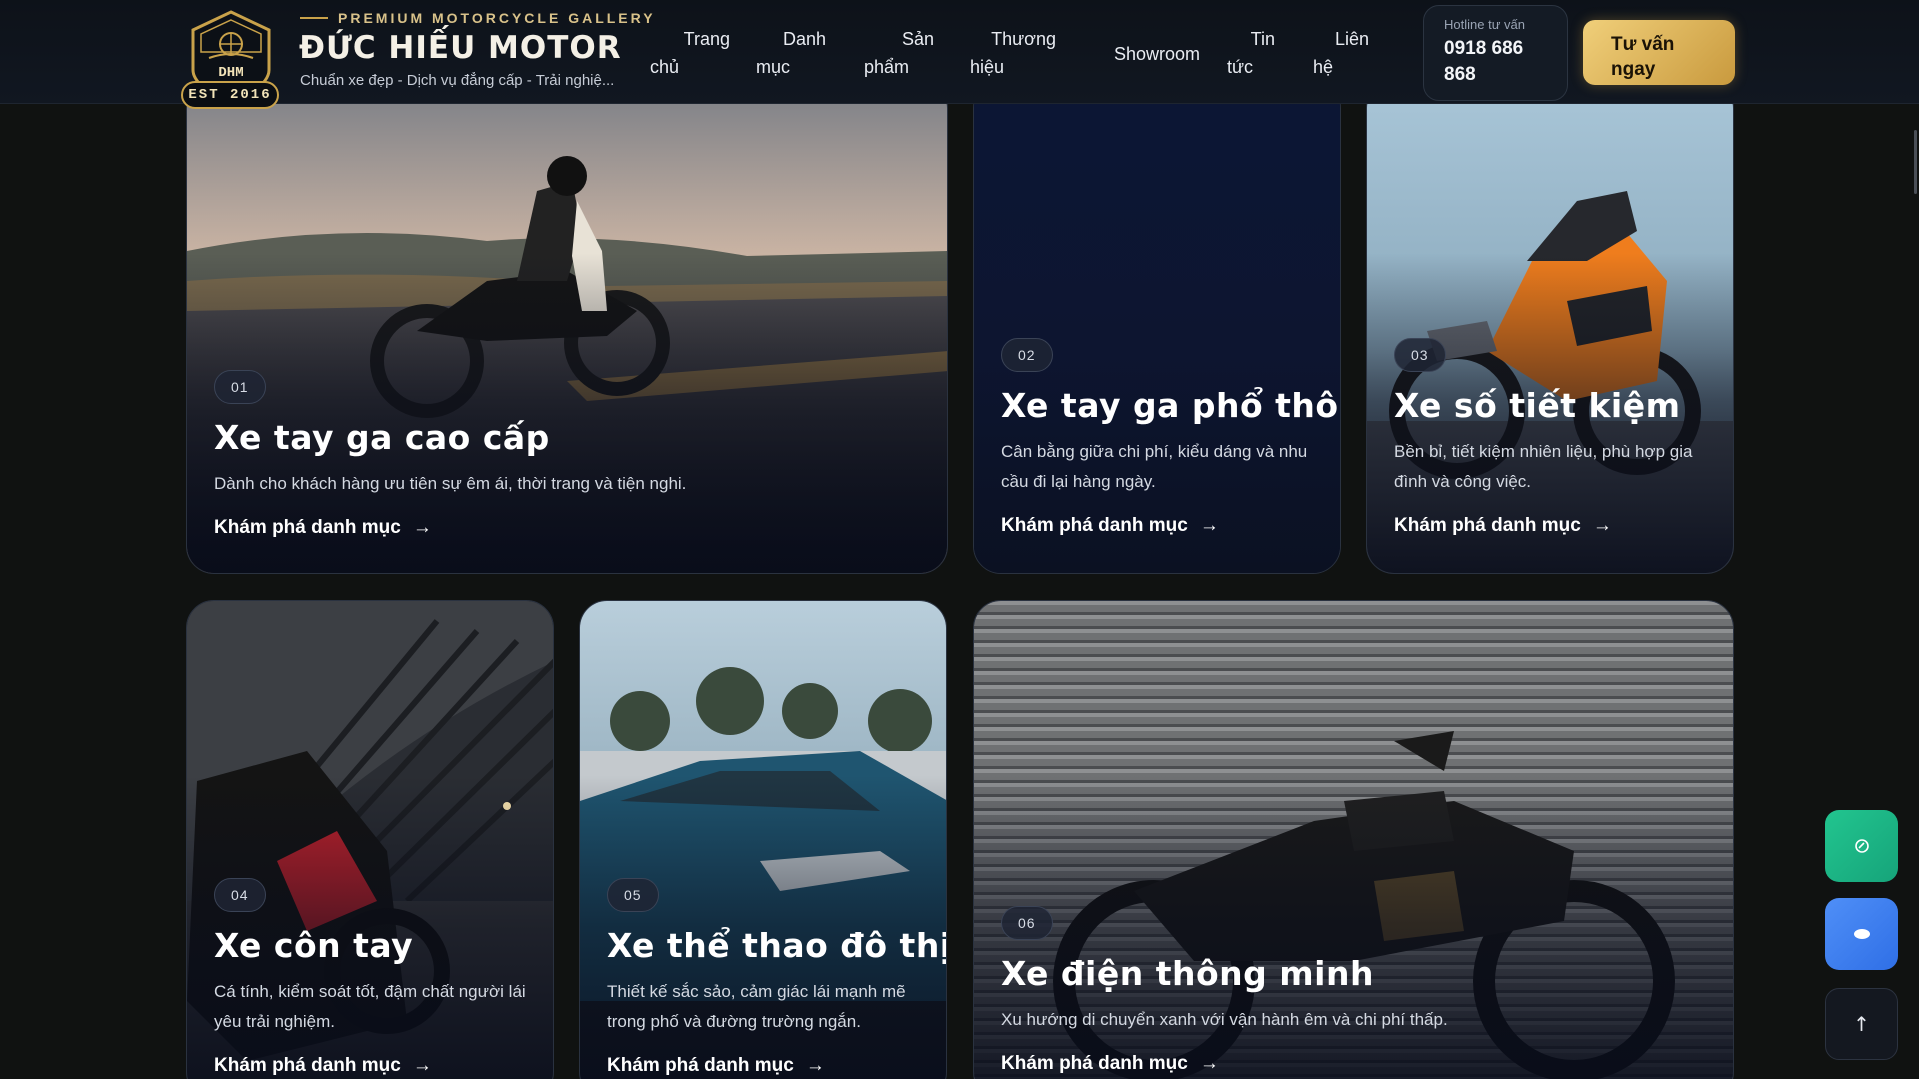 The height and width of the screenshot is (1079, 1919). What do you see at coordinates (1013, 53) in the screenshot?
I see `nav-brands: Thương hiệu` at bounding box center [1013, 53].